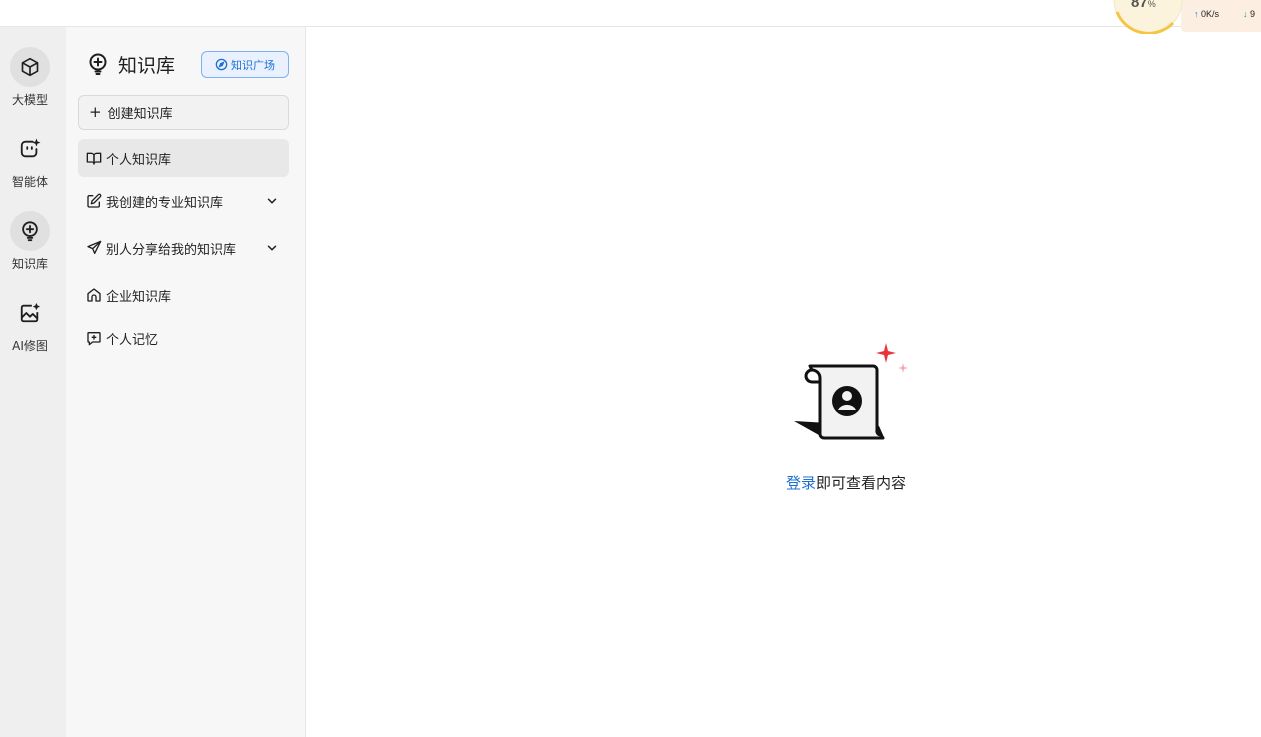 This screenshot has height=737, width=1261. I want to click on upload-arrow-icon: ↑, so click(1196, 14).